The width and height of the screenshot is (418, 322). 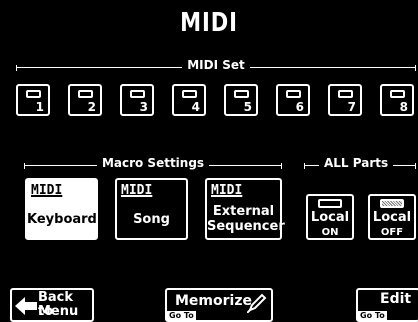 I want to click on midi-set-number: 4, so click(x=195, y=107).